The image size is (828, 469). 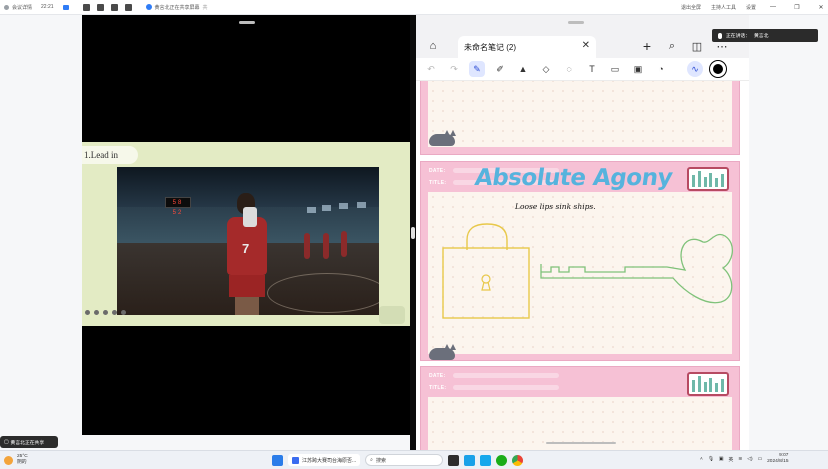 What do you see at coordinates (486, 279) in the screenshot?
I see `keyhole` at bounding box center [486, 279].